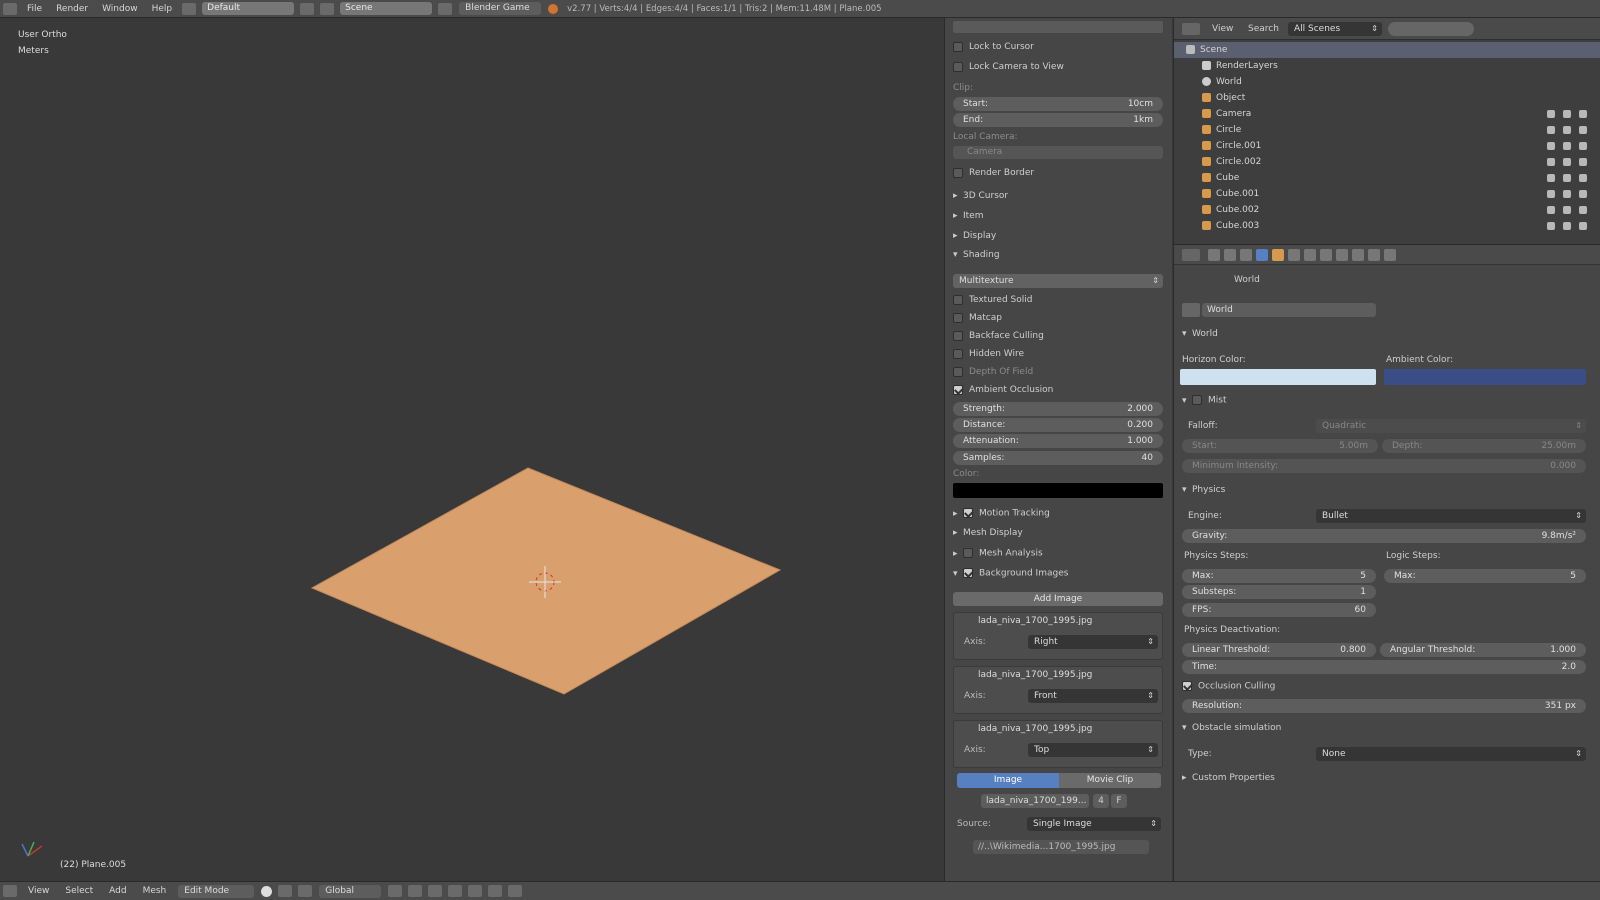 The image size is (1600, 900). What do you see at coordinates (189, 8) in the screenshot?
I see `layout-icon` at bounding box center [189, 8].